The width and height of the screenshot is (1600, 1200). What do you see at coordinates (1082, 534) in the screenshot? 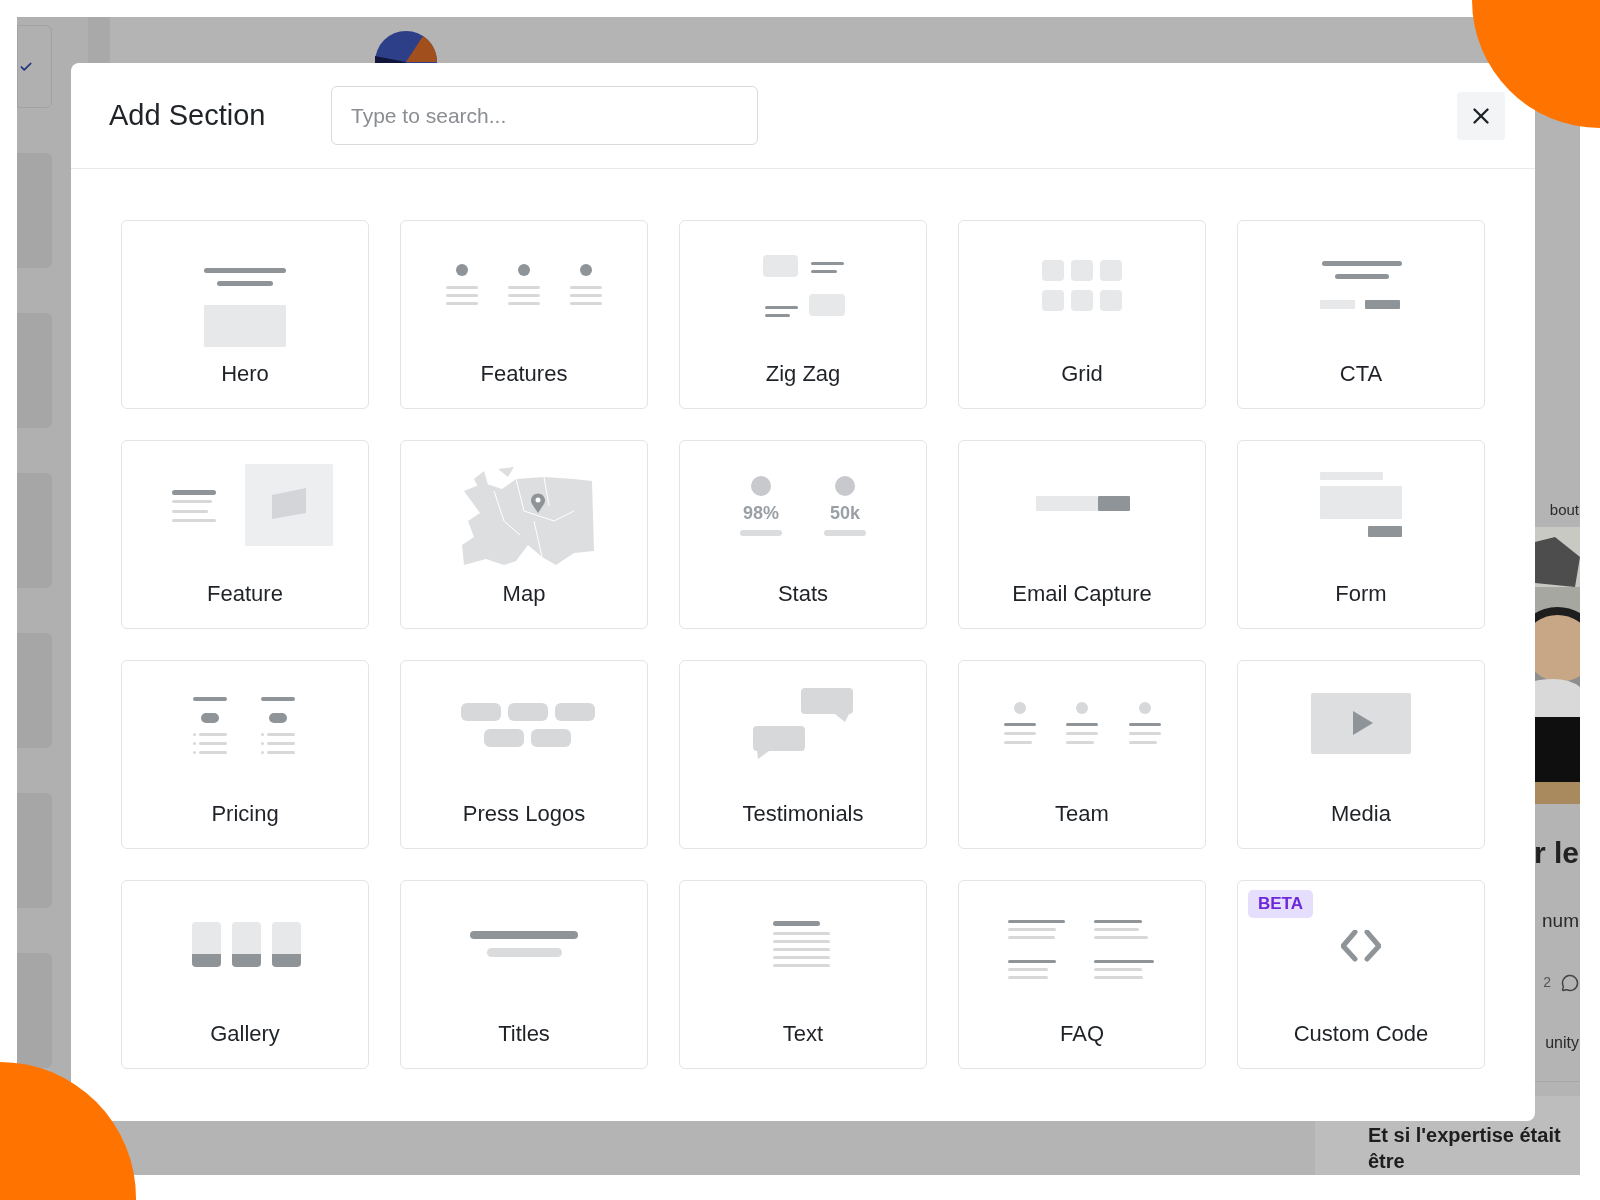
I see `section-card: Email Capture` at bounding box center [1082, 534].